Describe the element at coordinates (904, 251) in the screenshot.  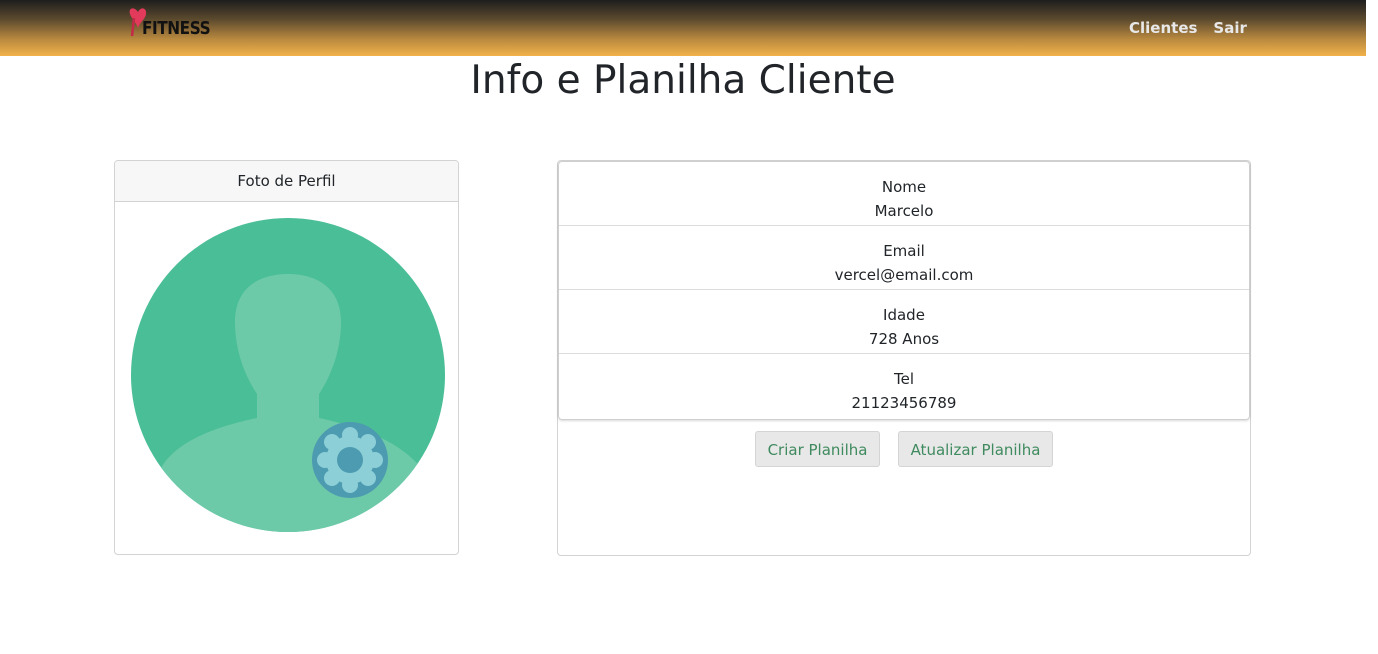
I see `info-label: Email` at that location.